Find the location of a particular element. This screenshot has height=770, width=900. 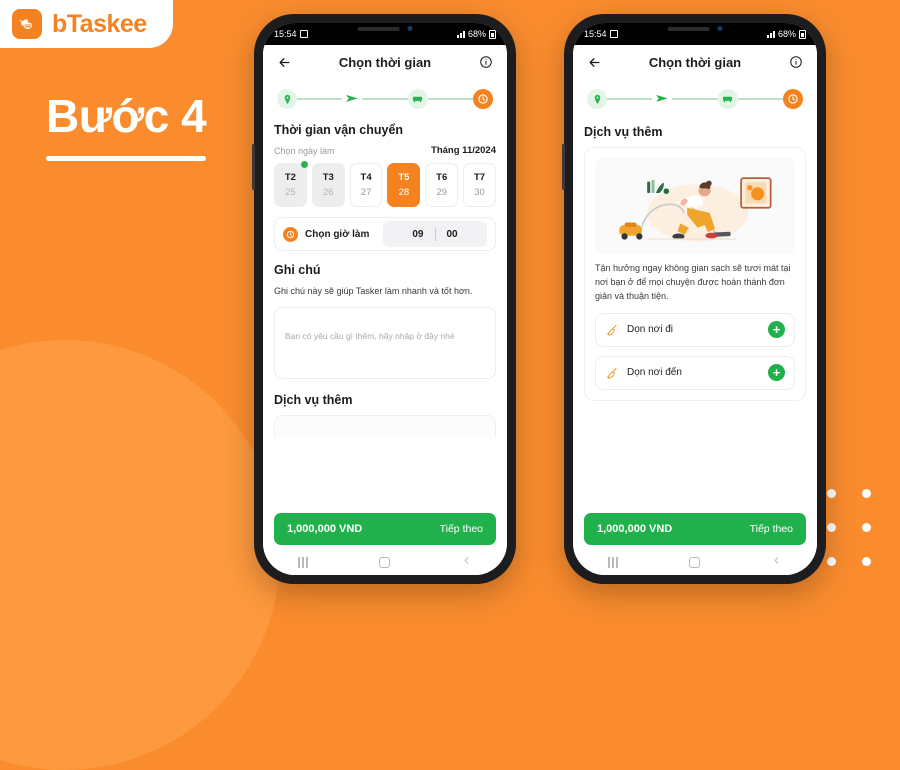

date-chip-list: T2 25 T3 26 T4 27 T5 28 T6 29 T7 30 is located at coordinates (385, 184).